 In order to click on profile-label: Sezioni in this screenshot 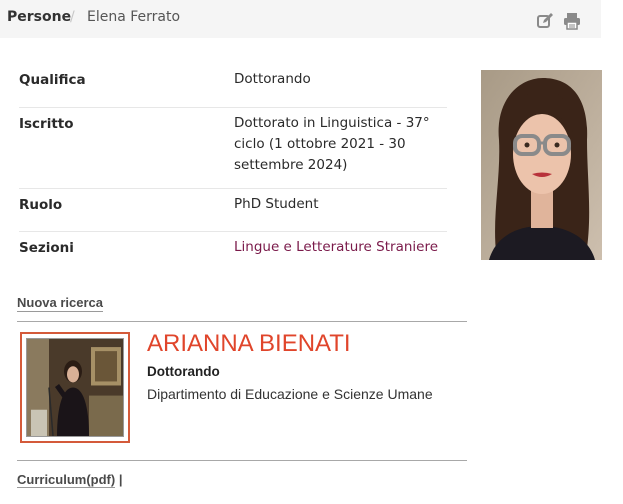, I will do `click(46, 248)`.